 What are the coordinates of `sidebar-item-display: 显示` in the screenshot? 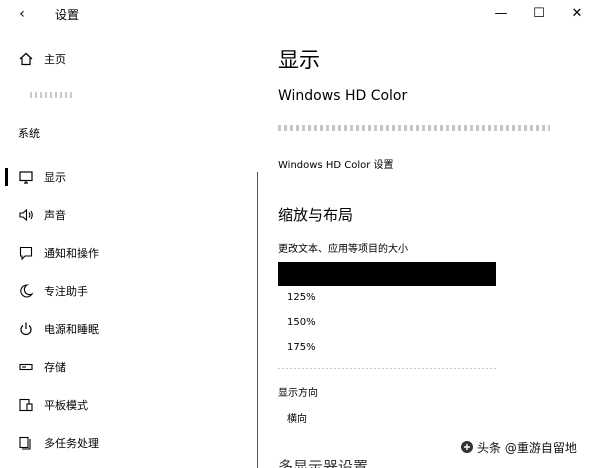 It's located at (129, 177).